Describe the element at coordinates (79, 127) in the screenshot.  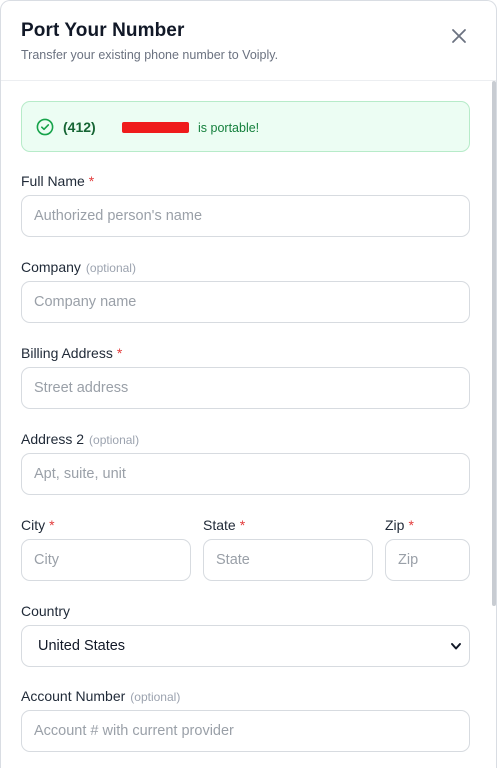
I see `phone-area-code: (412)` at that location.